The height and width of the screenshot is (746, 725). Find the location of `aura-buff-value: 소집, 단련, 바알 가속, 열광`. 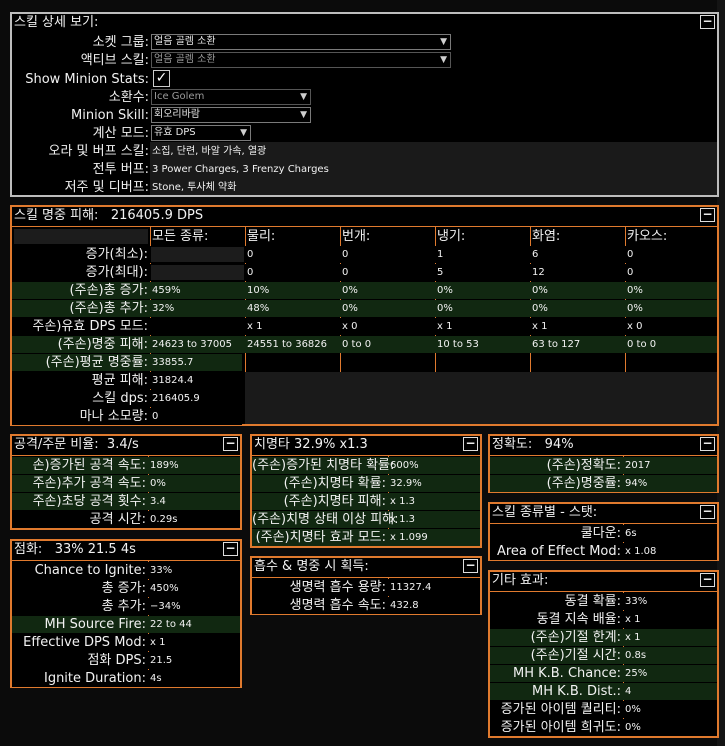

aura-buff-value: 소집, 단련, 바알 가속, 열광 is located at coordinates (209, 151).